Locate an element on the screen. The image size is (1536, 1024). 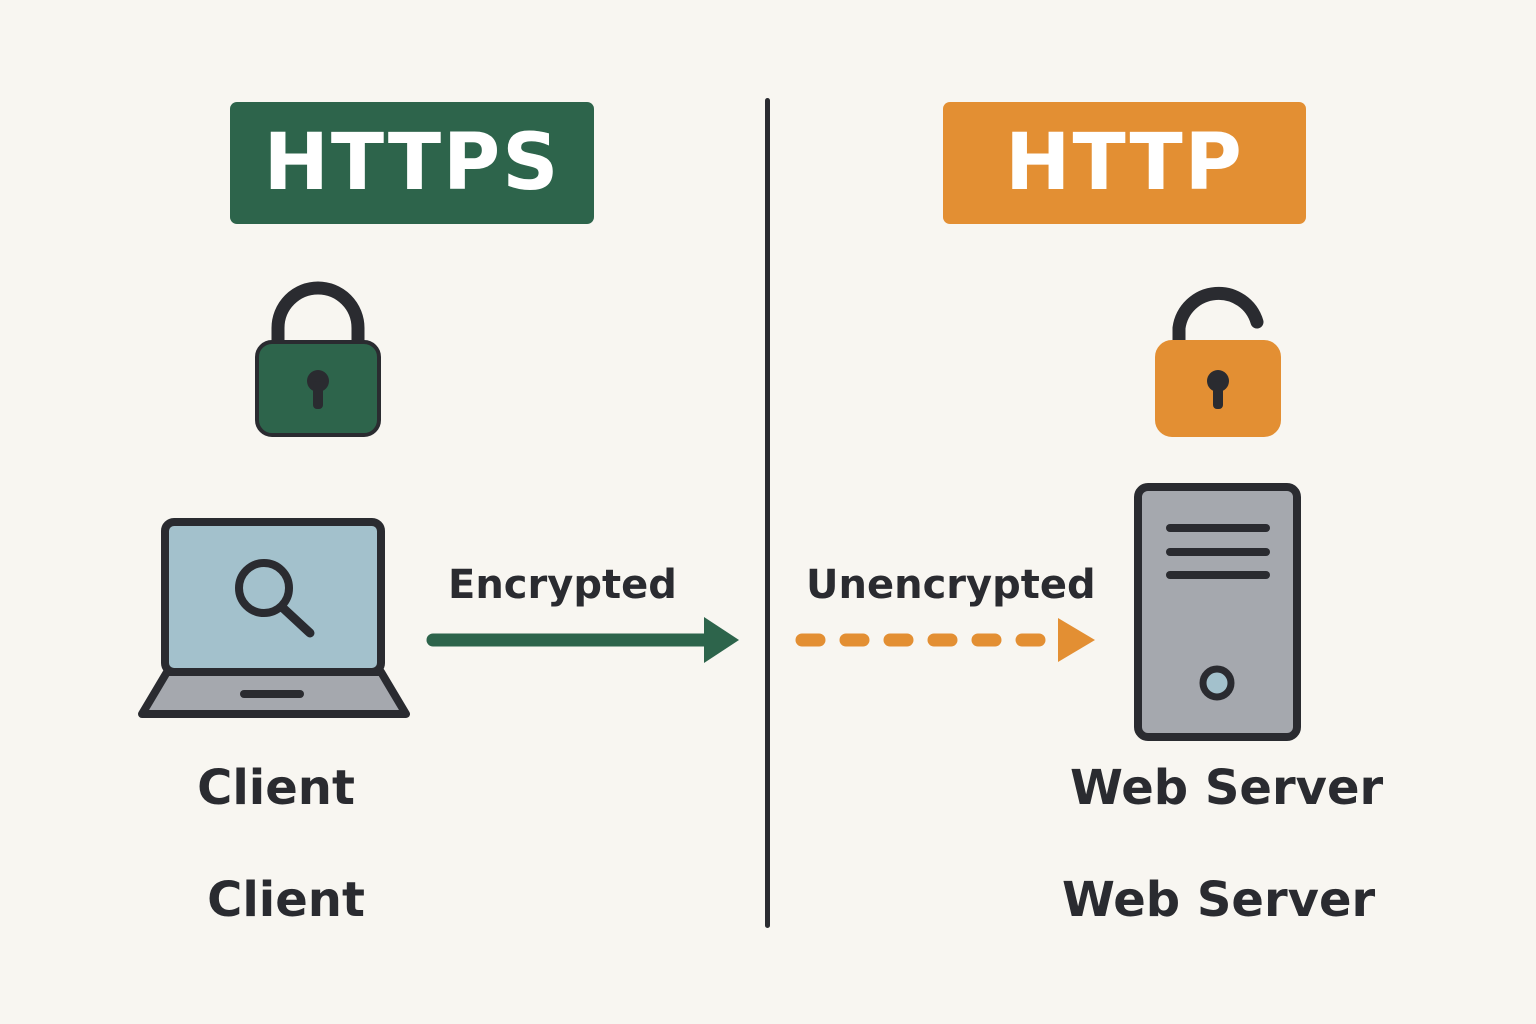
client-label-secondary: Client is located at coordinates (286, 900).